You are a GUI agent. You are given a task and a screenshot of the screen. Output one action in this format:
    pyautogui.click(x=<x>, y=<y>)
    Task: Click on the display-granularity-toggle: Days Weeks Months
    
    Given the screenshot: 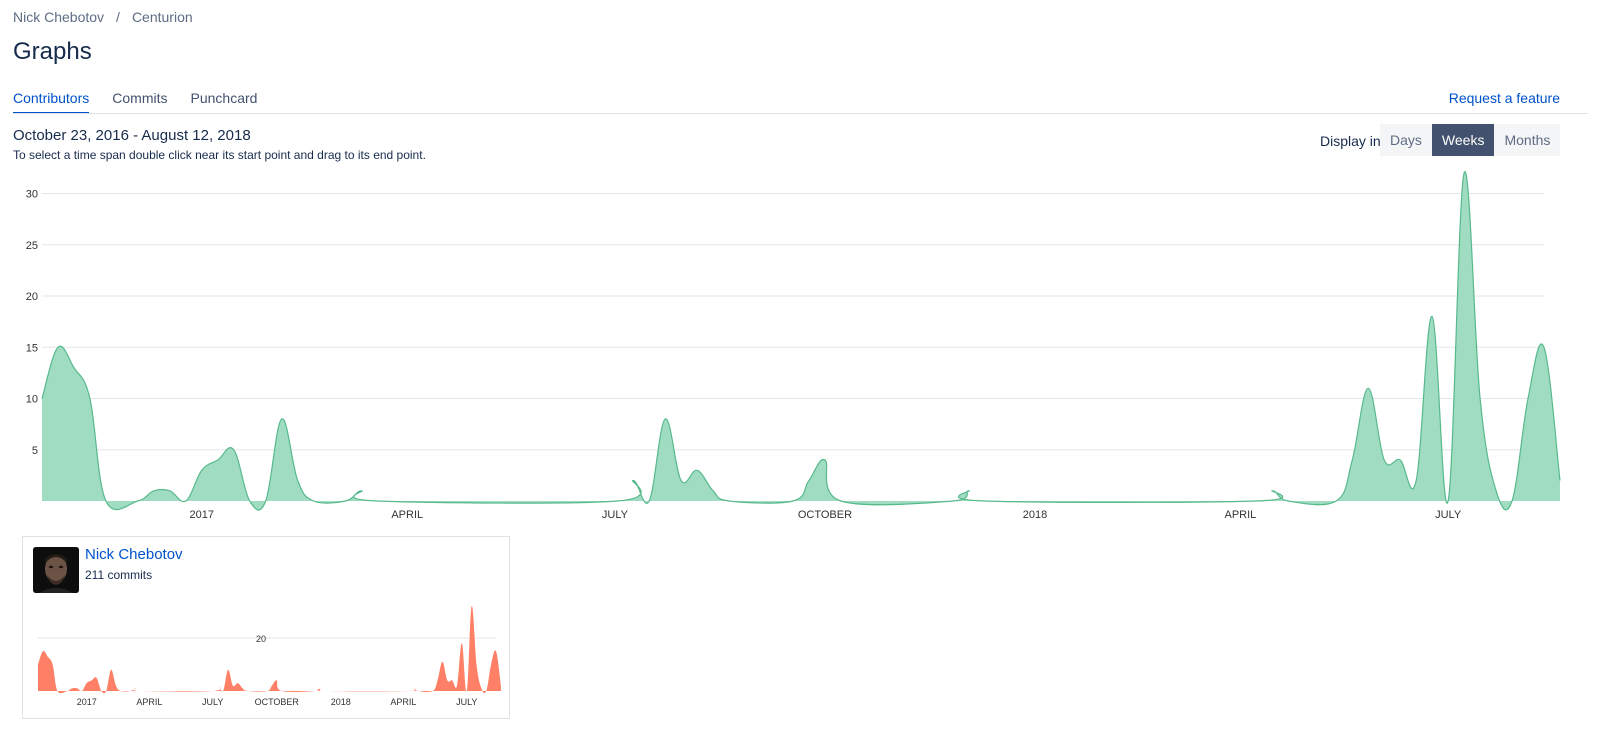 What is the action you would take?
    pyautogui.click(x=1470, y=140)
    